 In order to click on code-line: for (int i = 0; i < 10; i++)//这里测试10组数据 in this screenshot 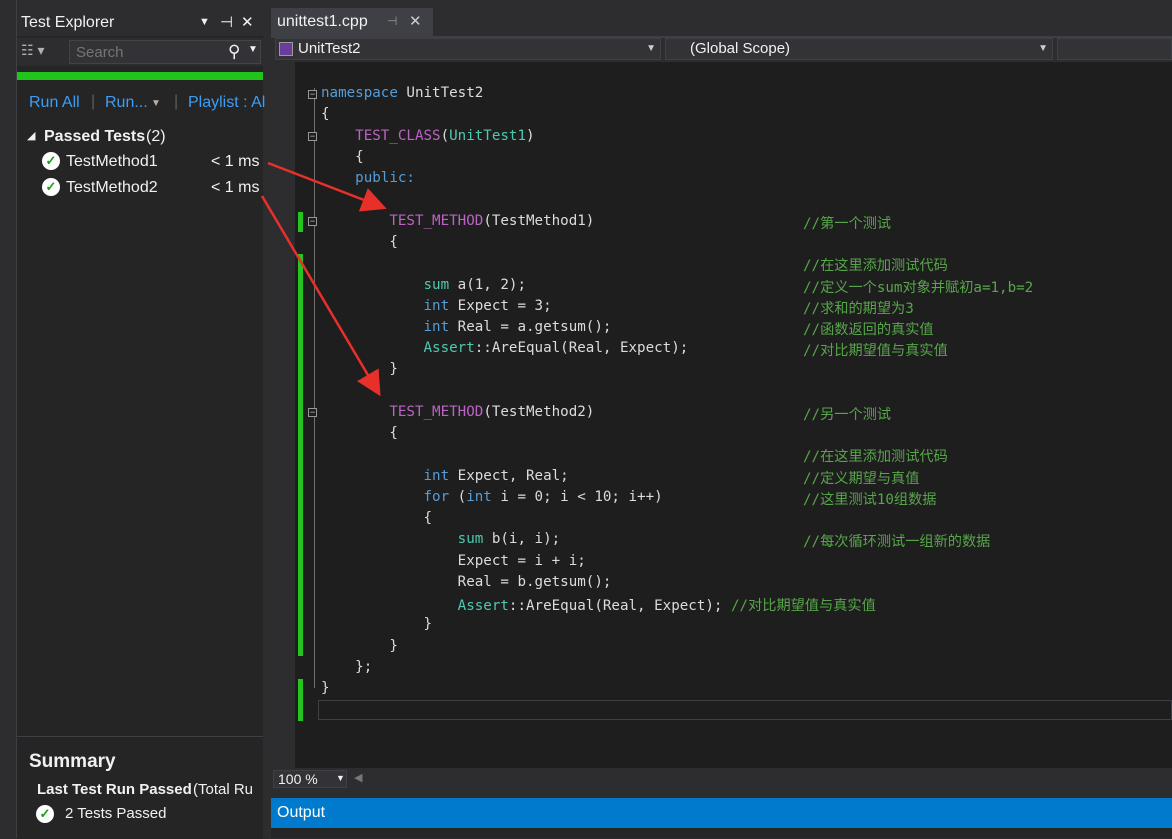, I will do `click(680, 498)`.